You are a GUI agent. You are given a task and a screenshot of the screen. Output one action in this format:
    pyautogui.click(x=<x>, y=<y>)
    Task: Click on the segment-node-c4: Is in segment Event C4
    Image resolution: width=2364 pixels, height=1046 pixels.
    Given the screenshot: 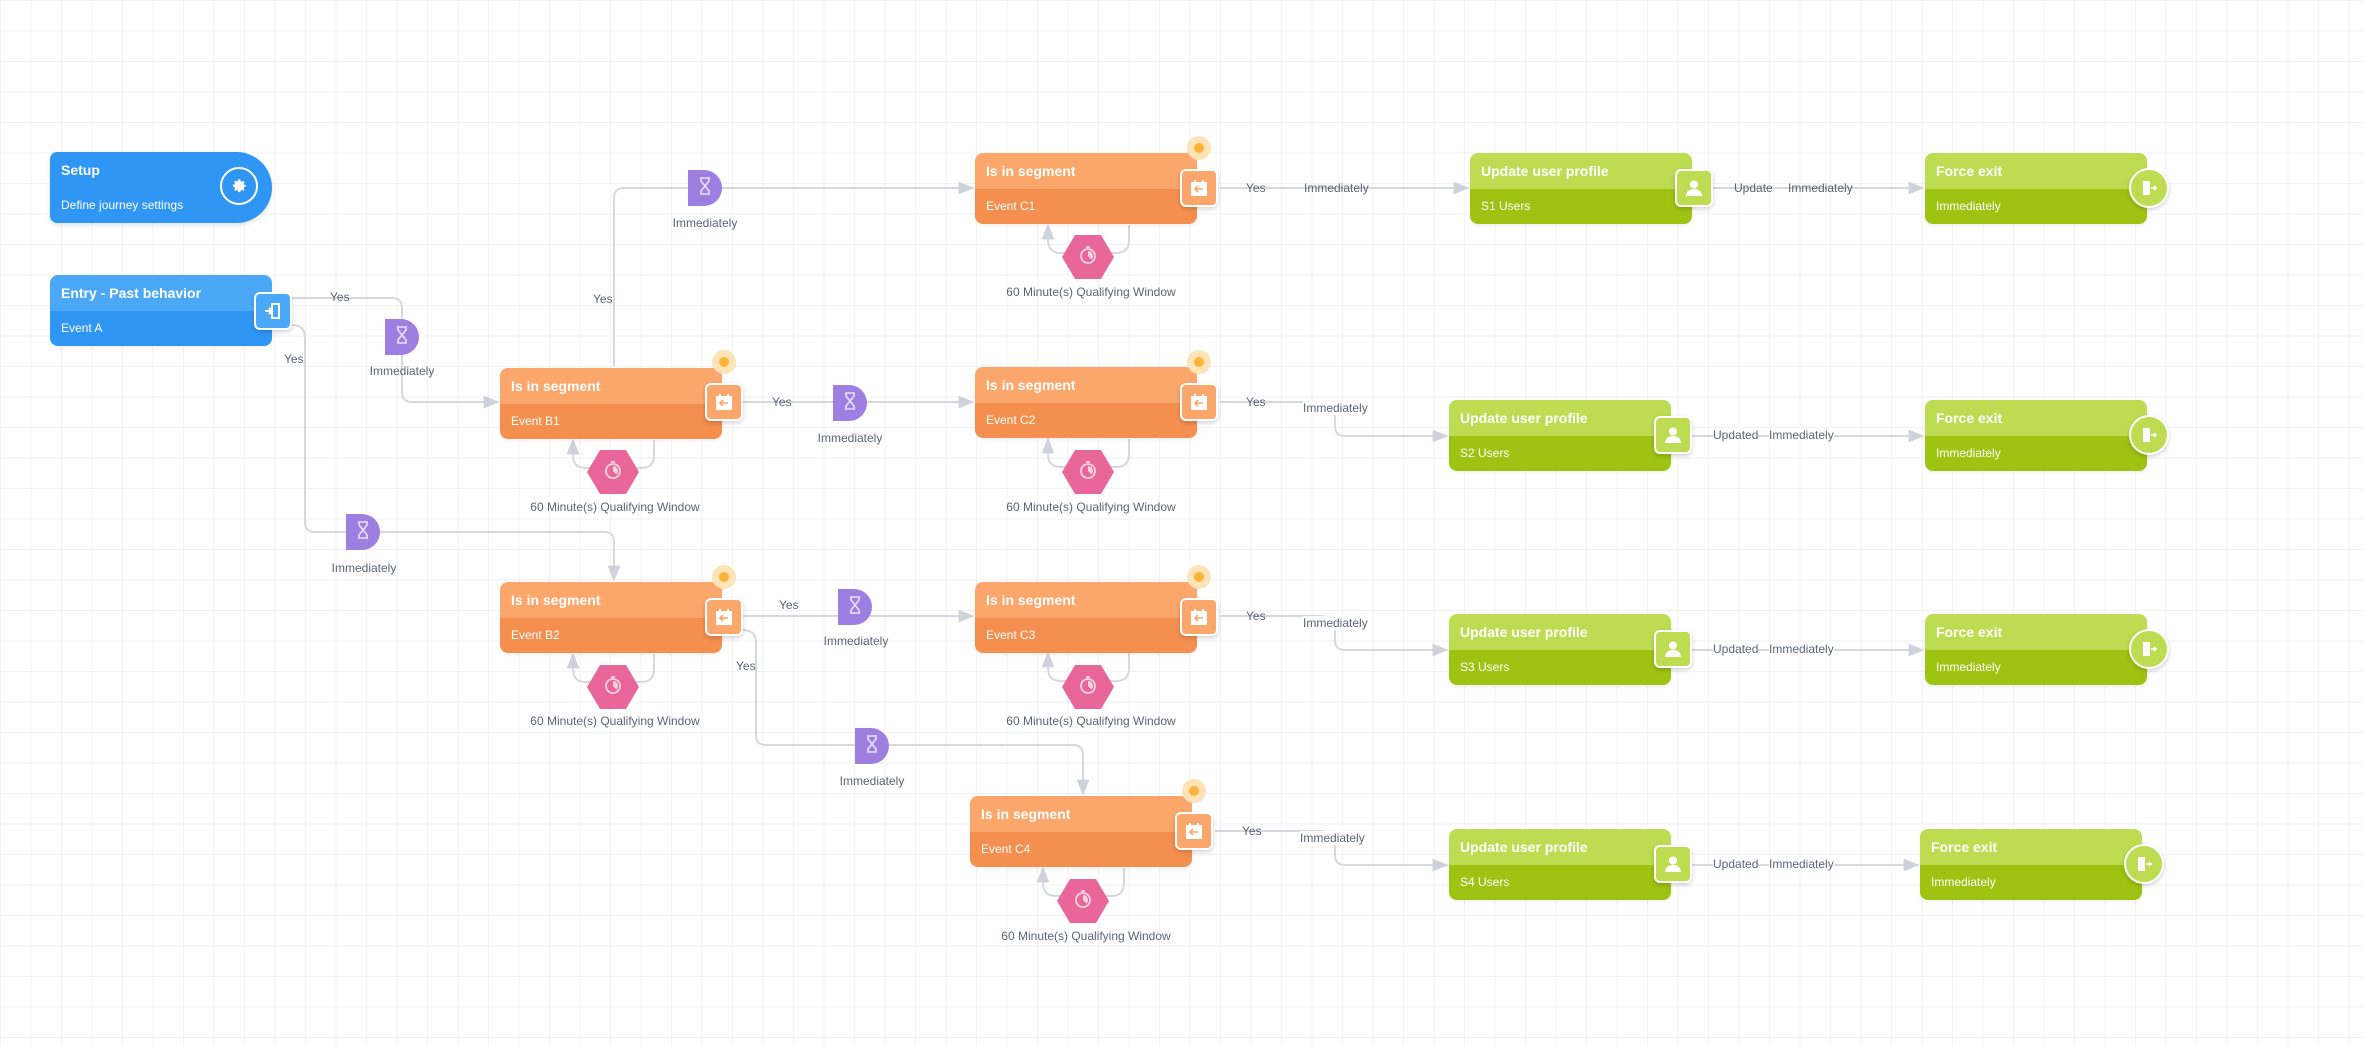 What is the action you would take?
    pyautogui.click(x=1081, y=831)
    